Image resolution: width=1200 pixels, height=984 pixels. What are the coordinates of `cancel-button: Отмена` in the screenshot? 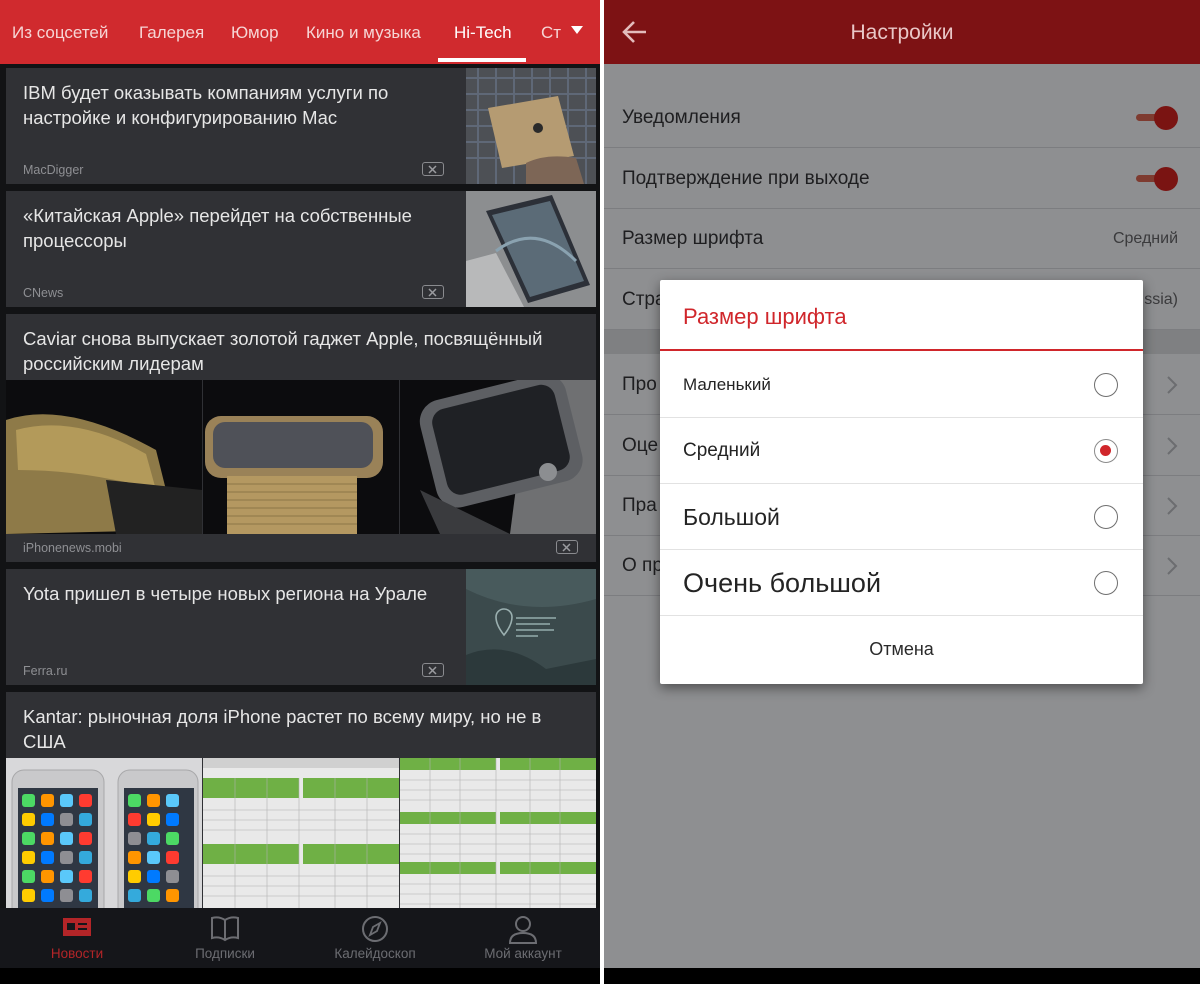 It's located at (901, 649).